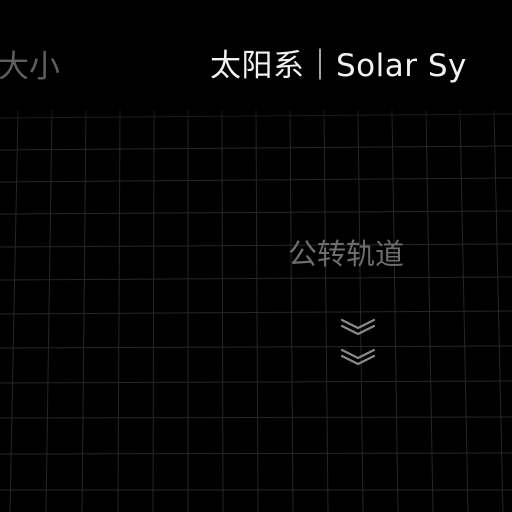 The width and height of the screenshot is (512, 512). Describe the element at coordinates (30, 67) in the screenshot. I see `tab-size: 大小` at that location.